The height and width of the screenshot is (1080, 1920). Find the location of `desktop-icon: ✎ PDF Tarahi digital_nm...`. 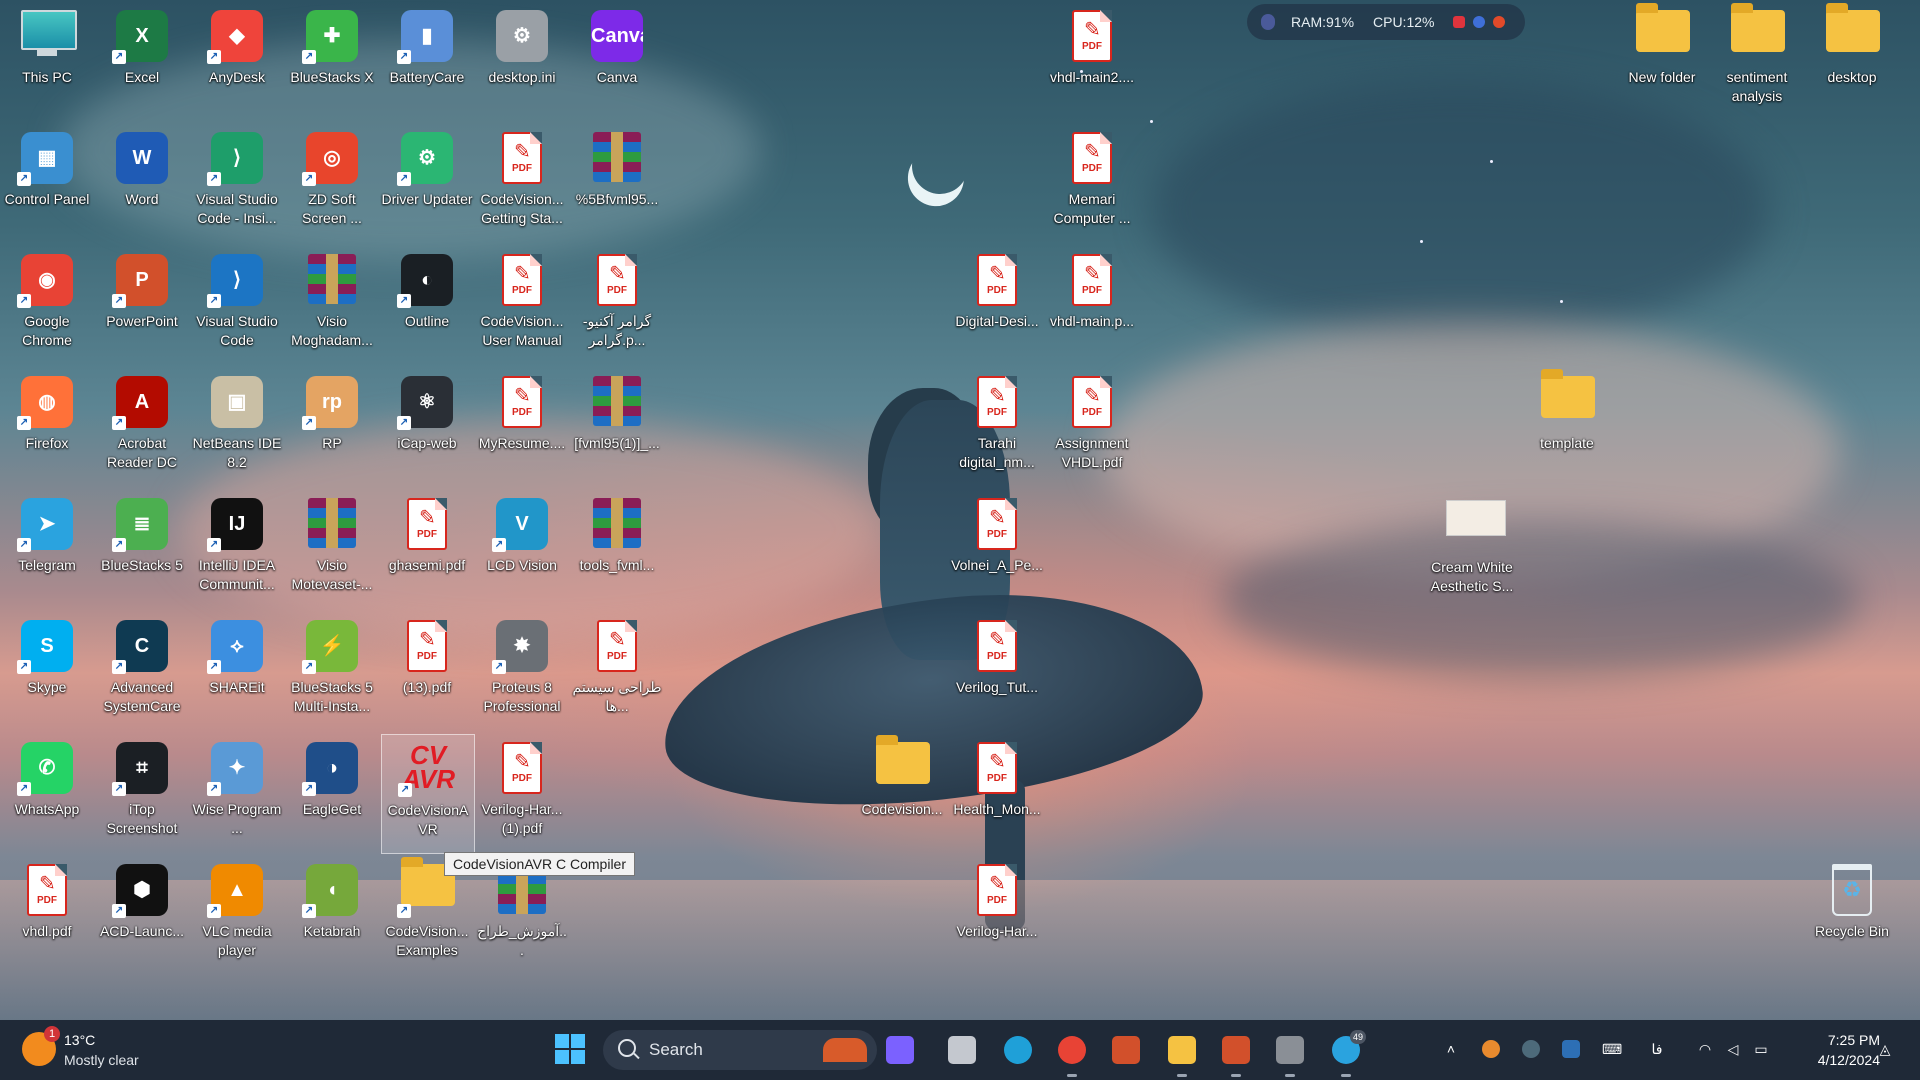

desktop-icon: ✎ PDF Tarahi digital_nm... is located at coordinates (997, 427).